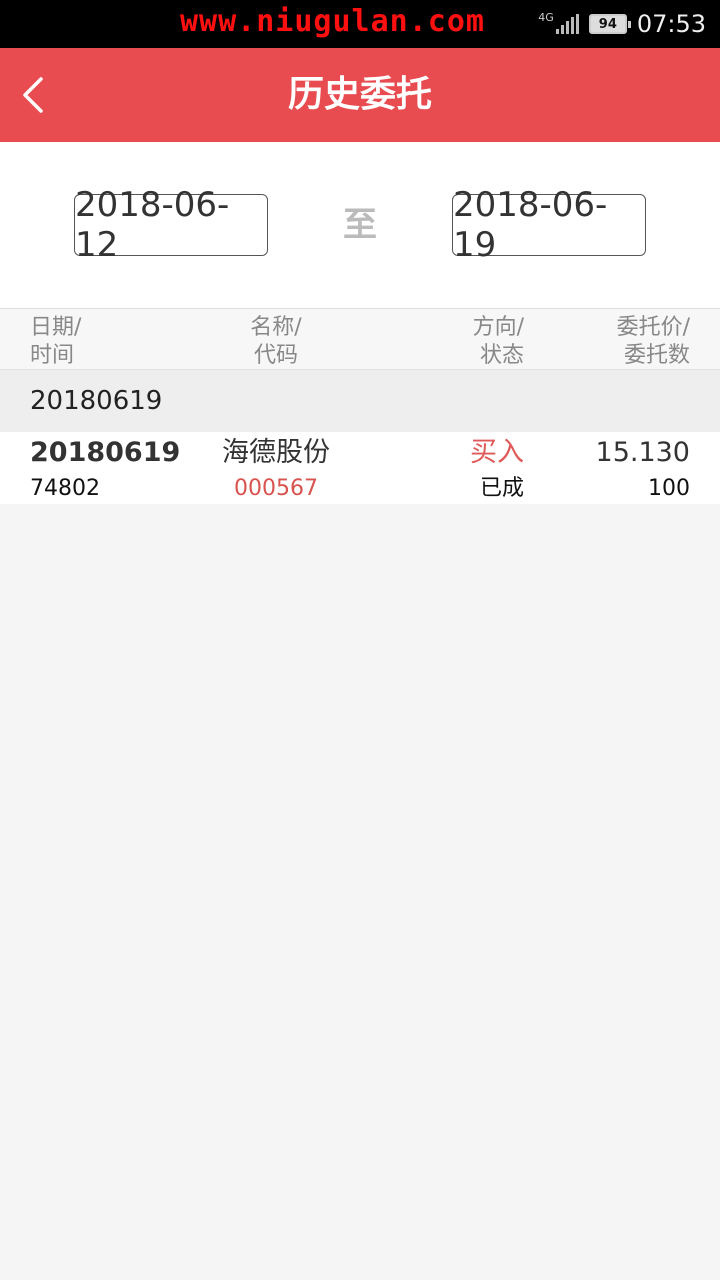 The image size is (720, 1280). I want to click on column-header-date: 日期/ 时间, so click(55, 342).